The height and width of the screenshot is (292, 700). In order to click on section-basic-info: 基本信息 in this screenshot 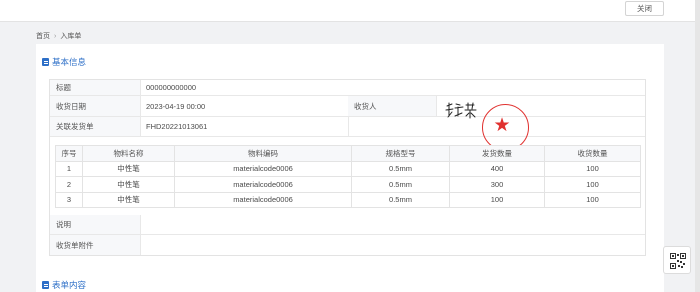, I will do `click(64, 62)`.